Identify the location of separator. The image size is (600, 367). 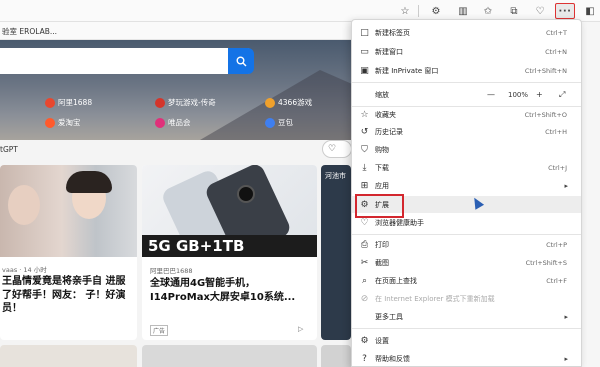
(418, 11).